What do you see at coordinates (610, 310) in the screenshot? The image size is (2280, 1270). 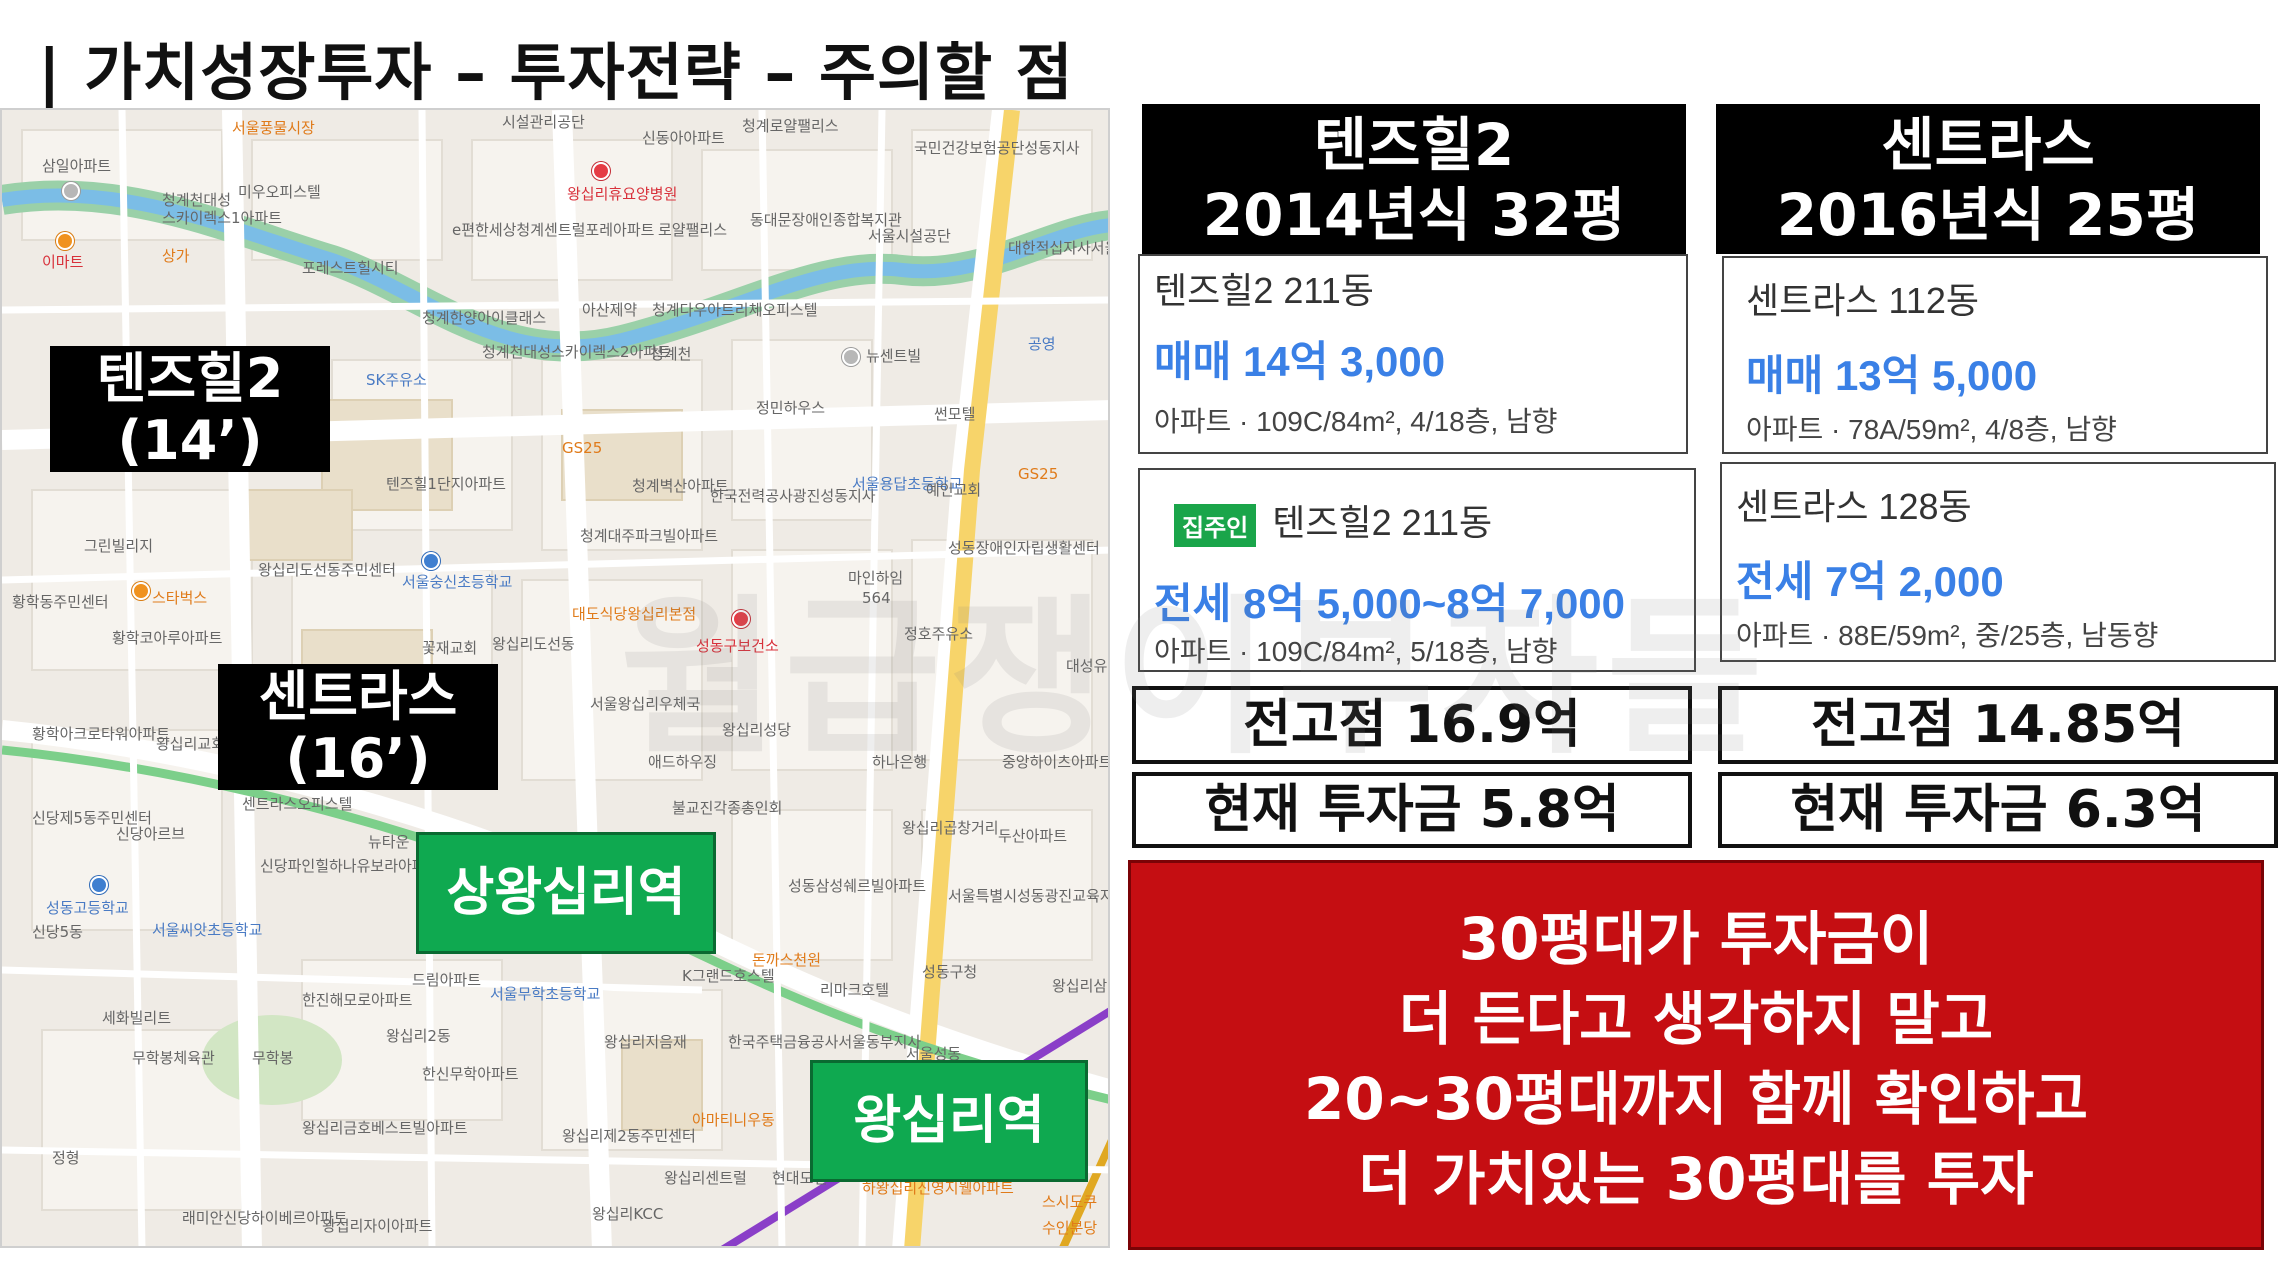 I see `poi: 아산제약` at bounding box center [610, 310].